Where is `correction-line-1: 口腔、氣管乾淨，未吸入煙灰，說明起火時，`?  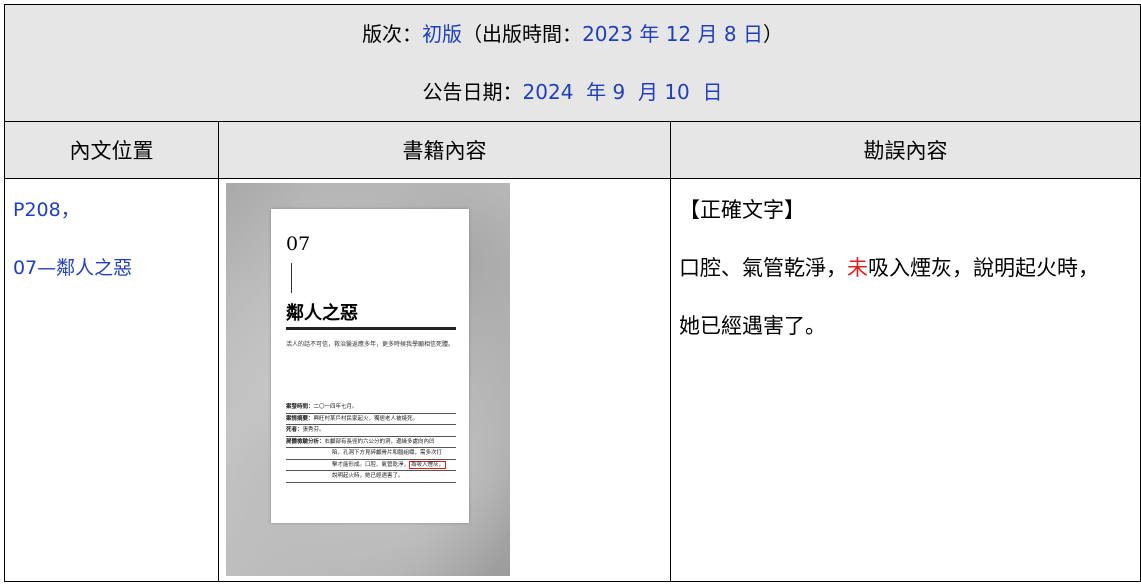 correction-line-1: 口腔、氣管乾淨，未吸入煙灰，說明起火時， is located at coordinates (889, 268).